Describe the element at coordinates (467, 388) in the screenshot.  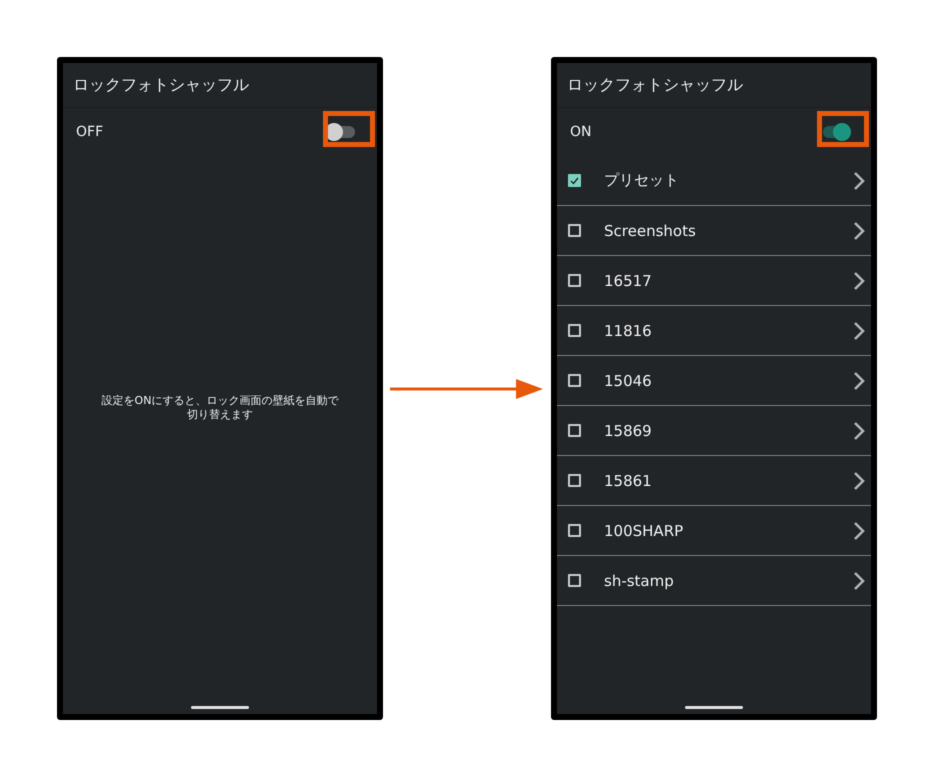
I see `arrow-icon` at that location.